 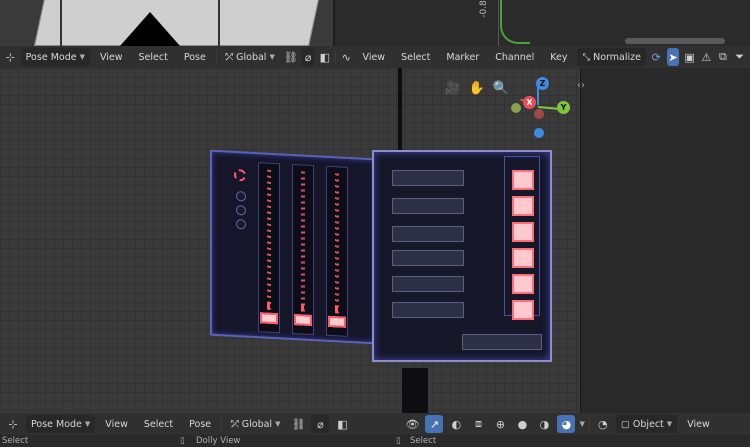 I want to click on gizmo-y-axis: Y, so click(x=563, y=107).